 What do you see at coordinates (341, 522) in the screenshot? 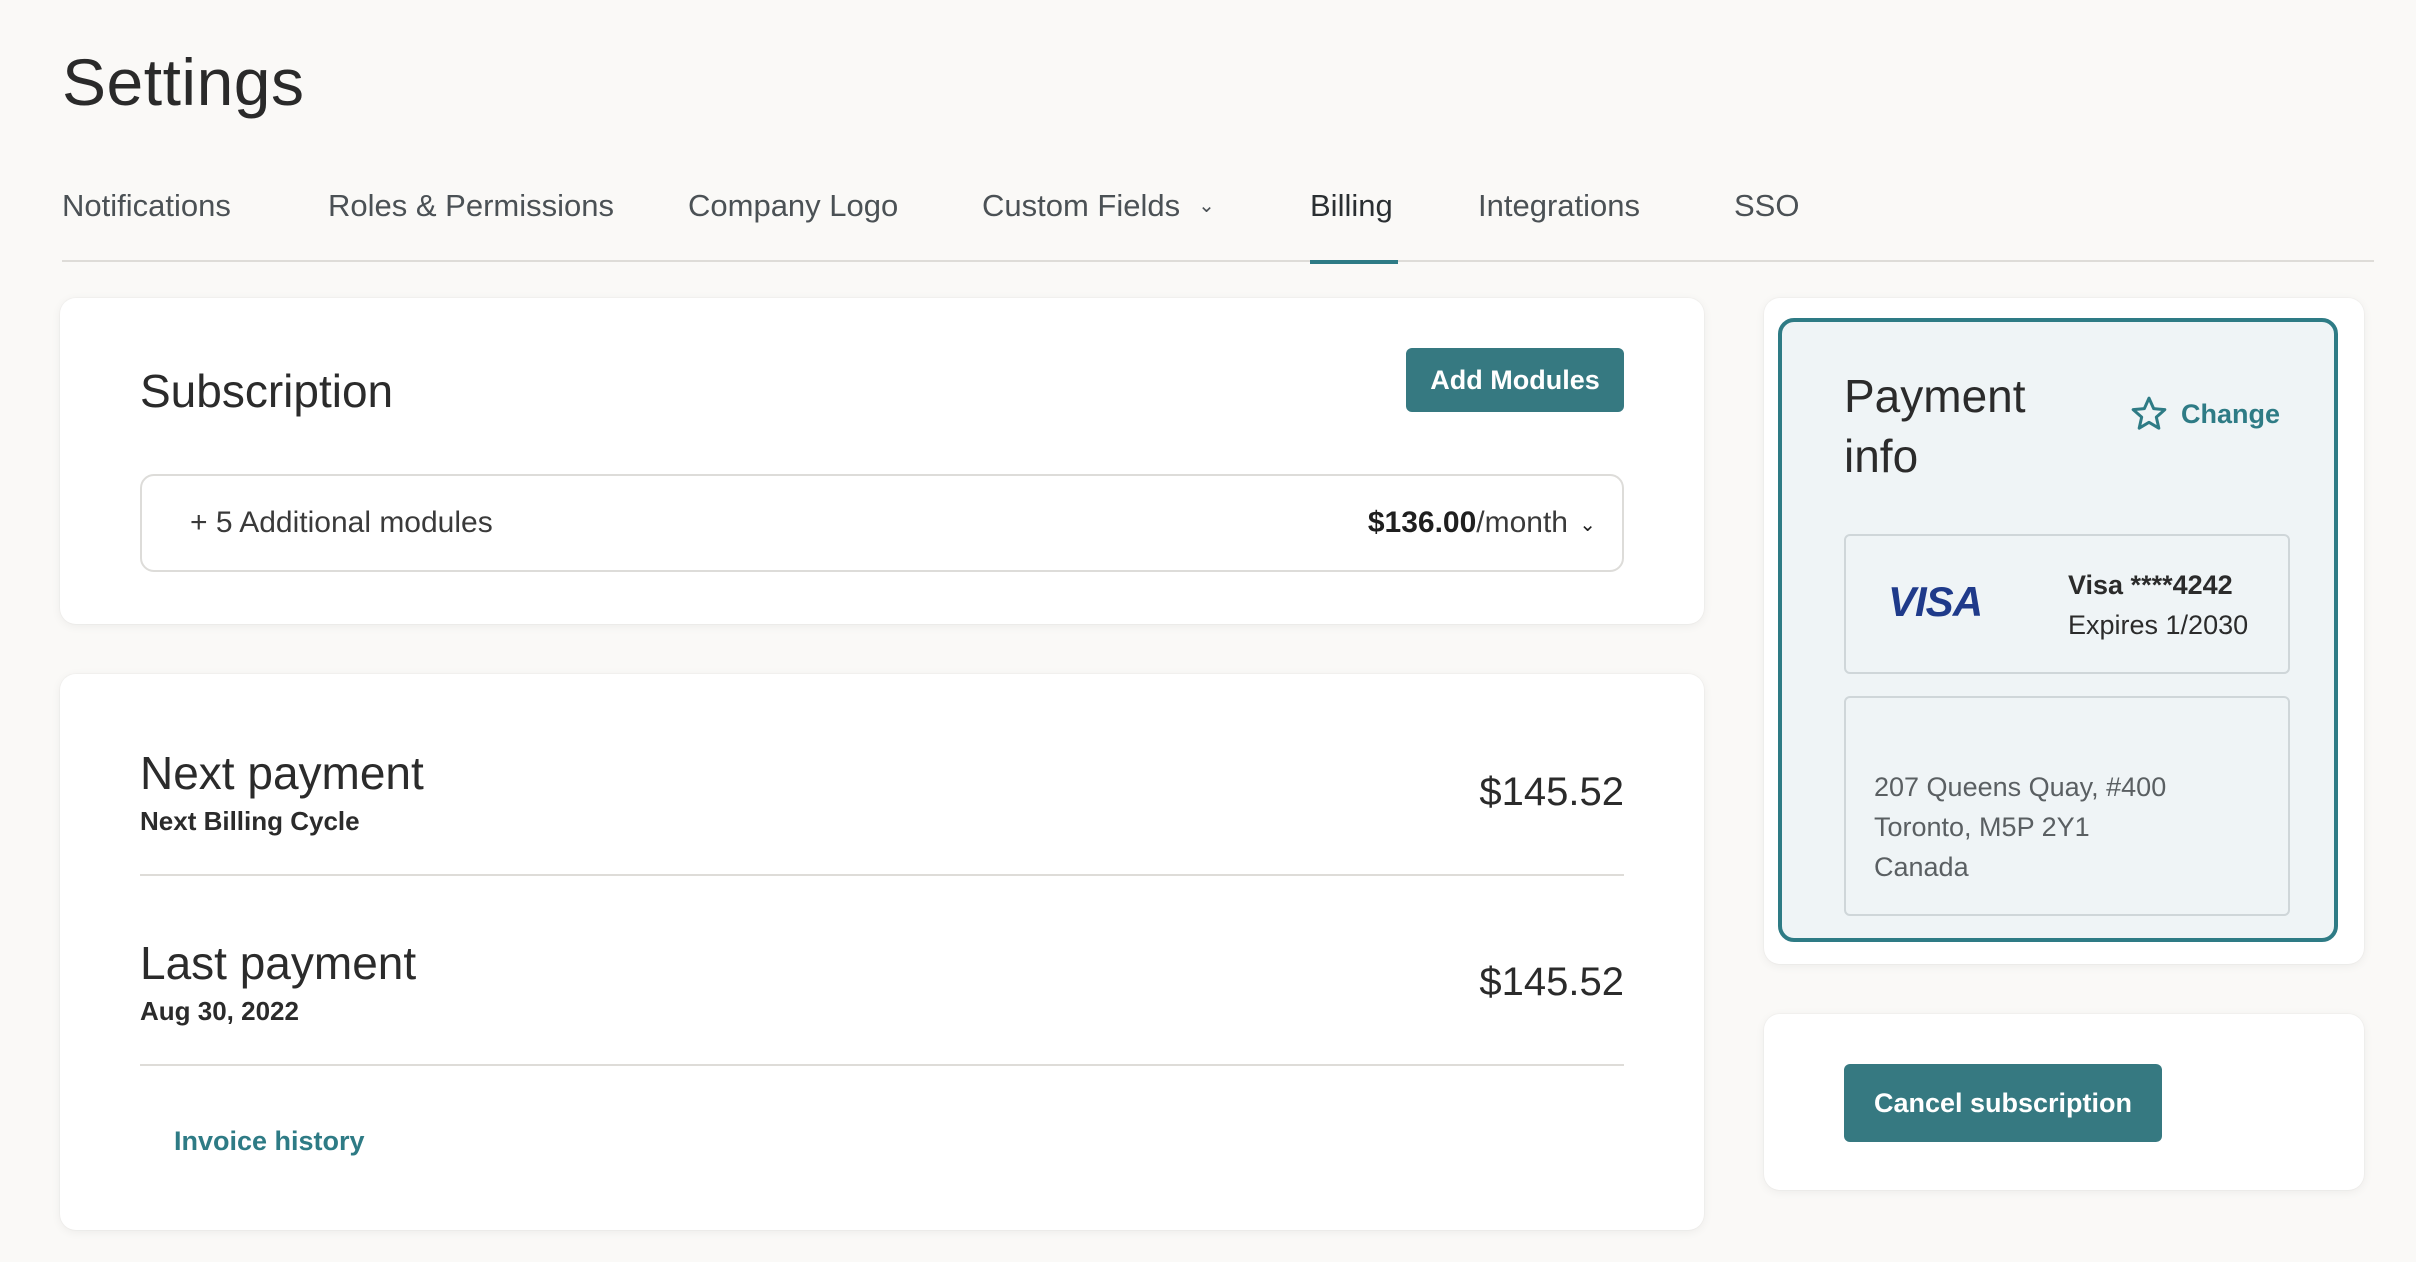
I see `modules-label: + 5 Additional modules` at bounding box center [341, 522].